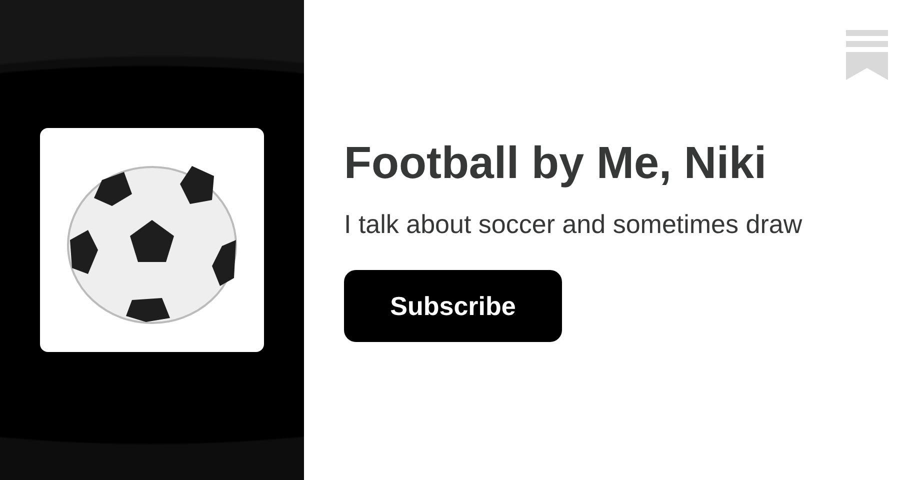  What do you see at coordinates (573, 225) in the screenshot?
I see `publication-description: I talk about soccer and sometimes draw` at bounding box center [573, 225].